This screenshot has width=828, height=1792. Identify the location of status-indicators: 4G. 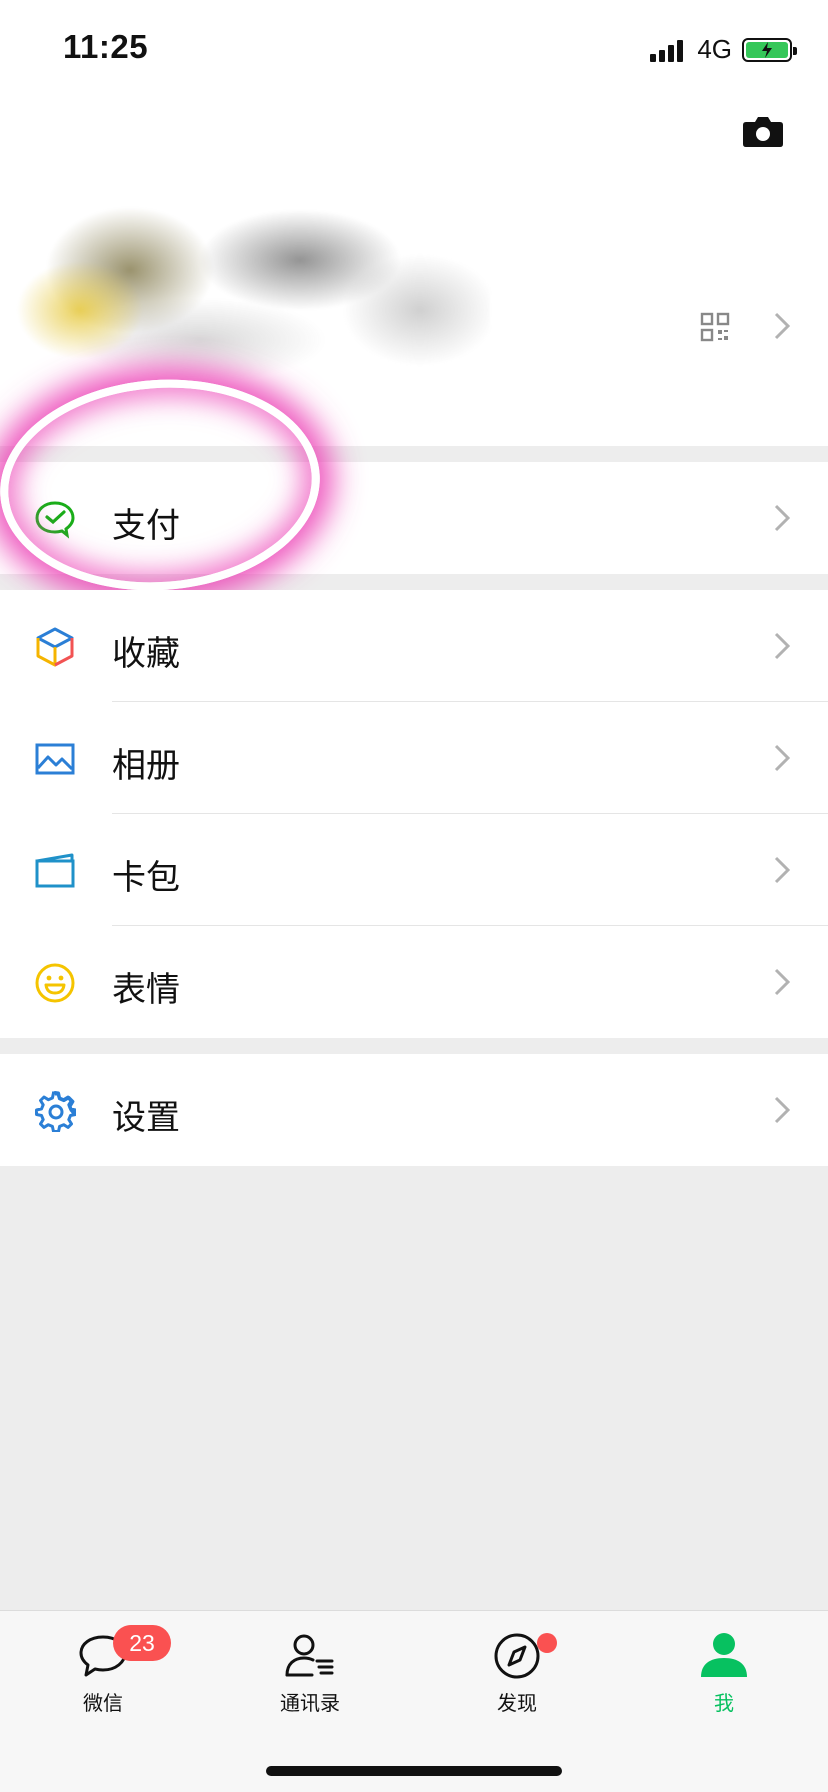
(723, 49).